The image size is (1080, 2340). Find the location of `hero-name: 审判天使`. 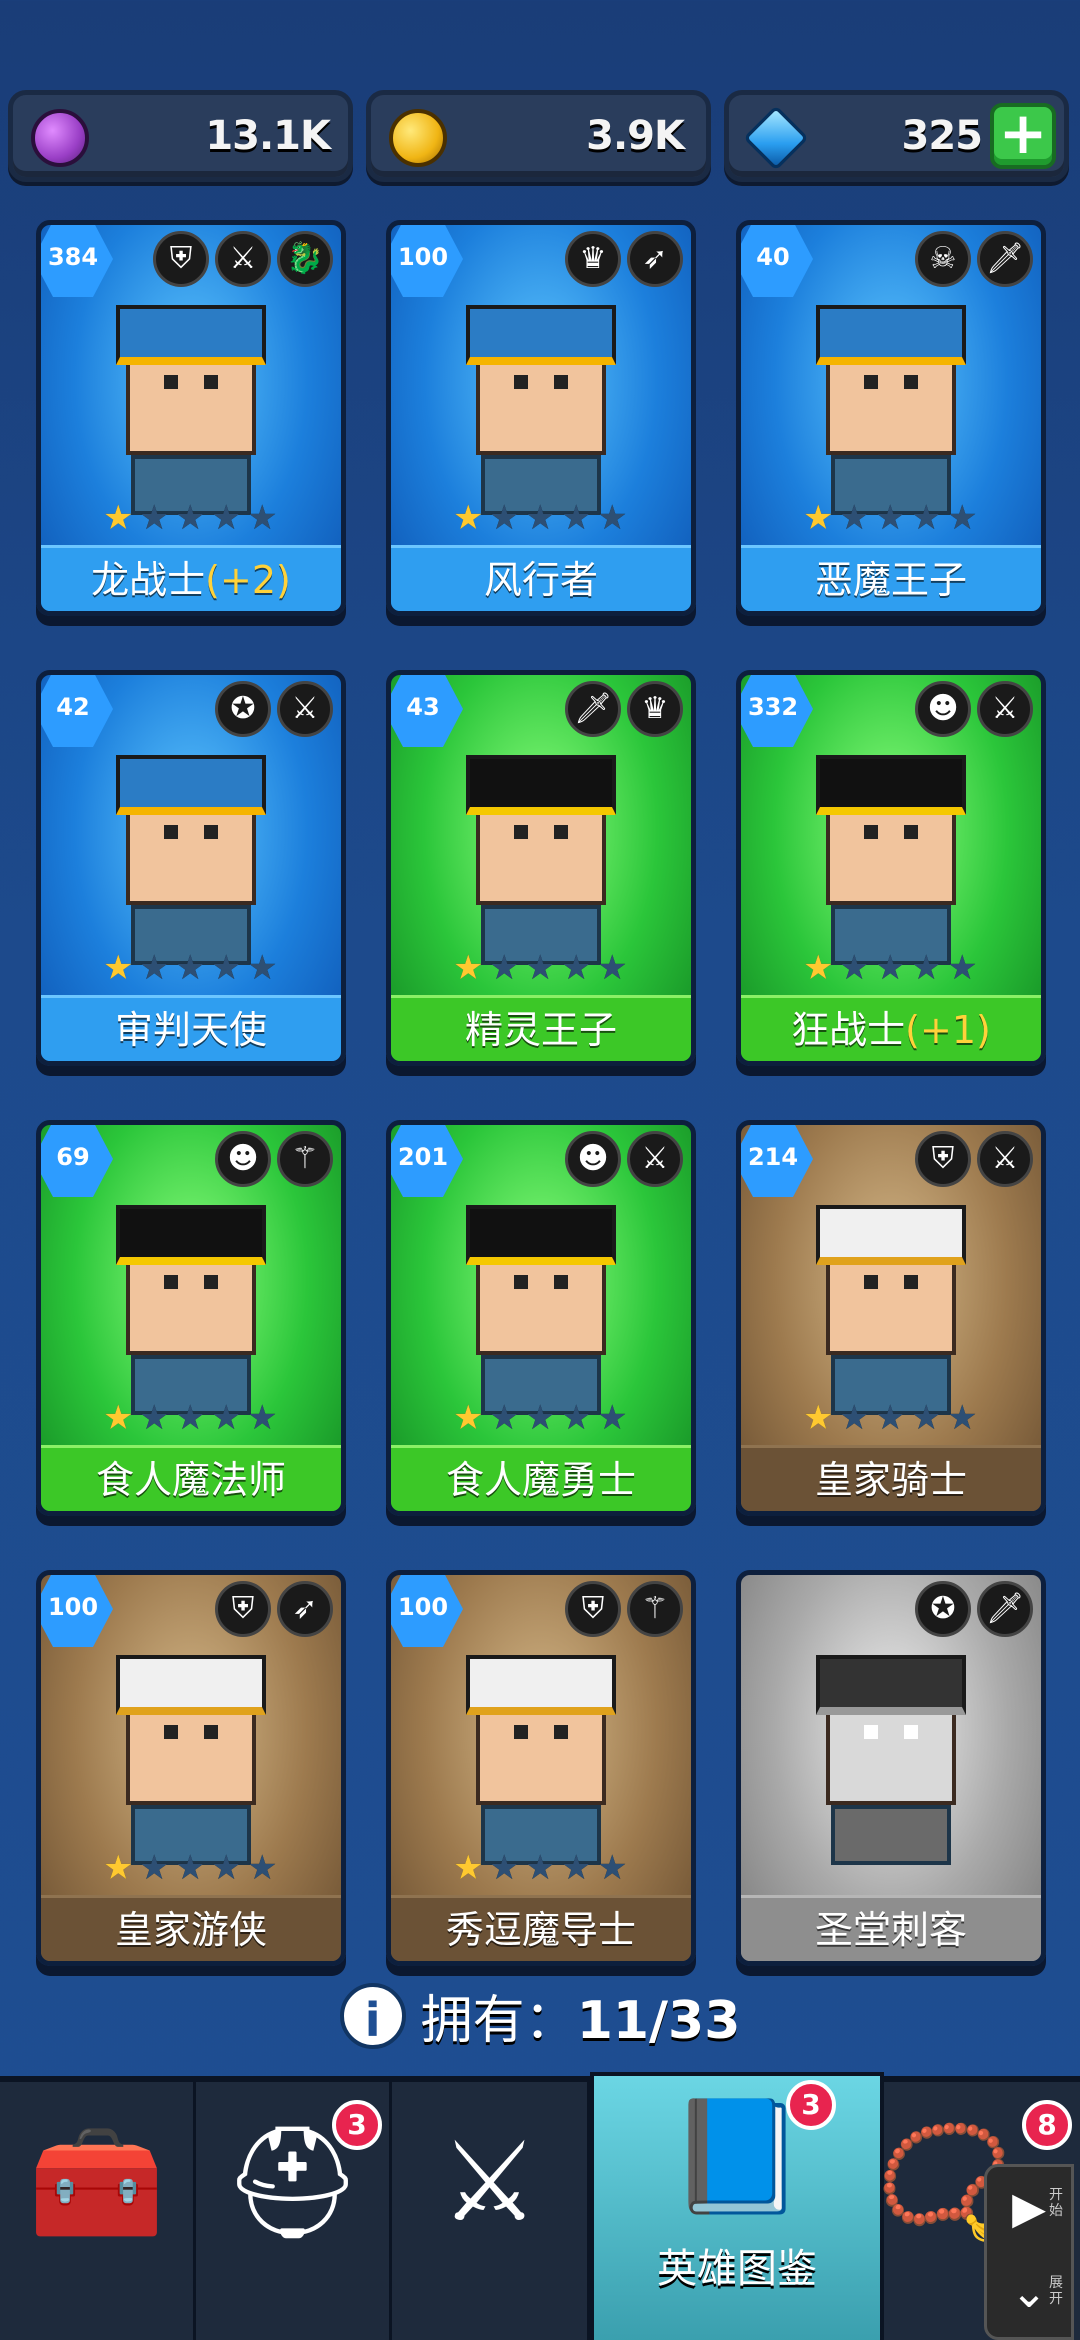

hero-name: 审判天使 is located at coordinates (190, 1030).